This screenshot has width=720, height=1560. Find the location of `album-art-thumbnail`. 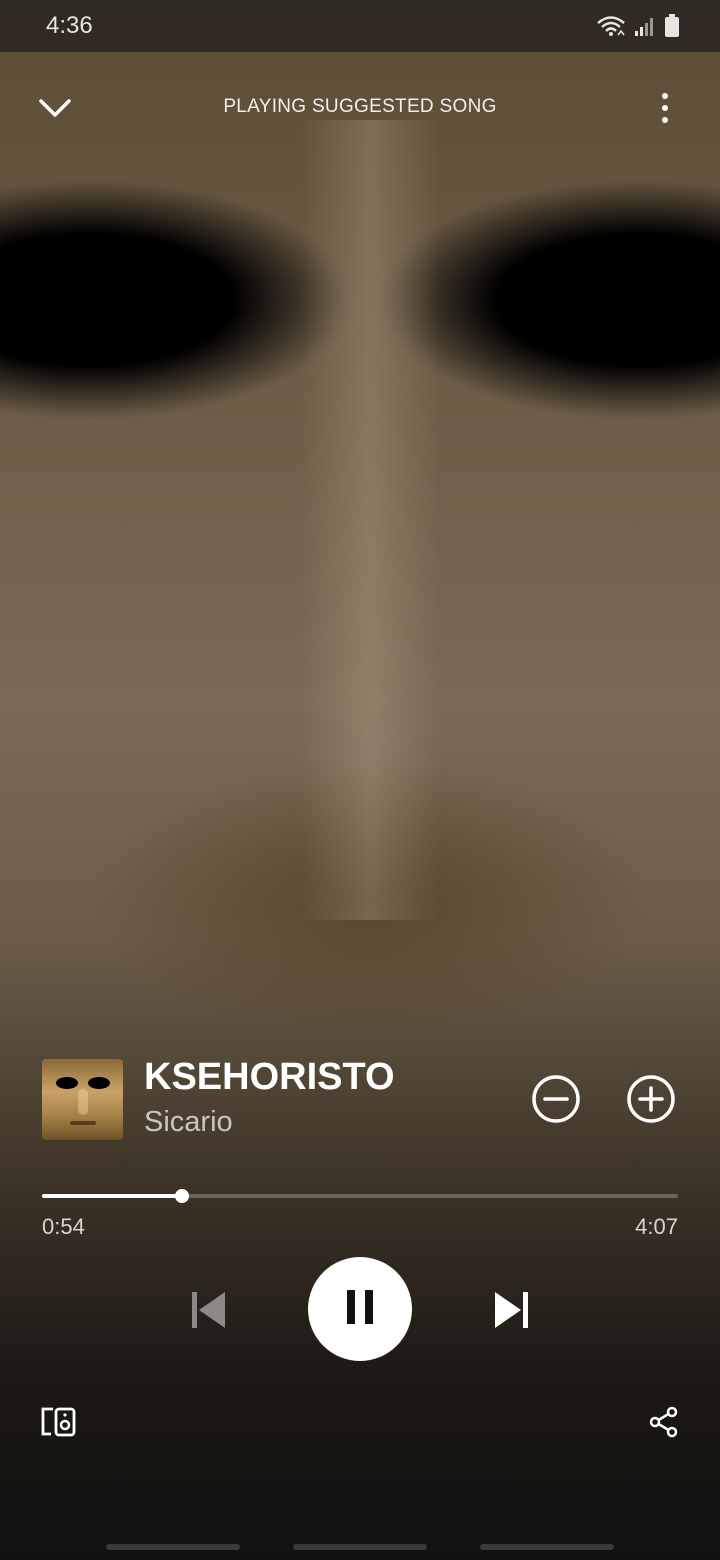

album-art-thumbnail is located at coordinates (82, 1099).